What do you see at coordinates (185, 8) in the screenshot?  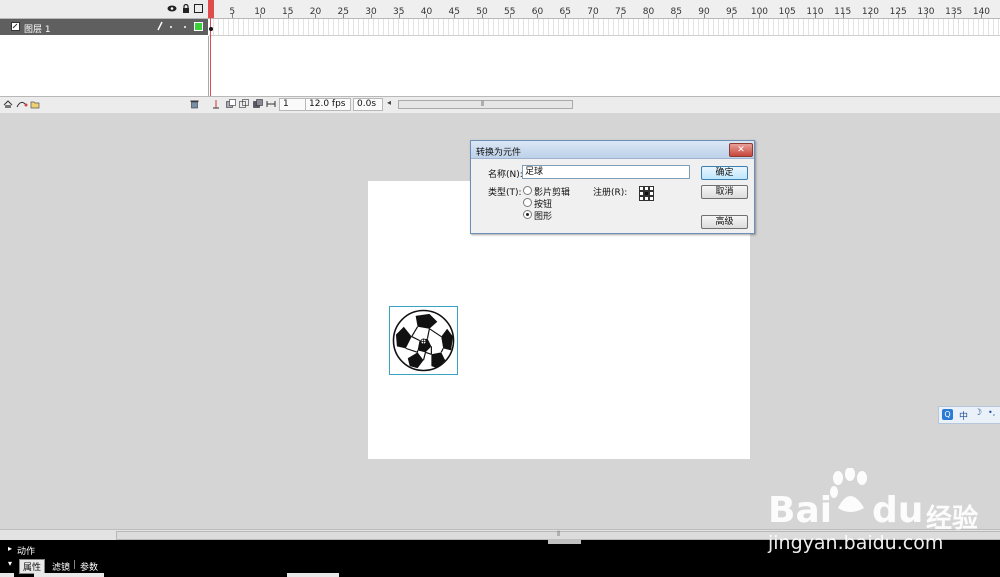 I see `lock-icon` at bounding box center [185, 8].